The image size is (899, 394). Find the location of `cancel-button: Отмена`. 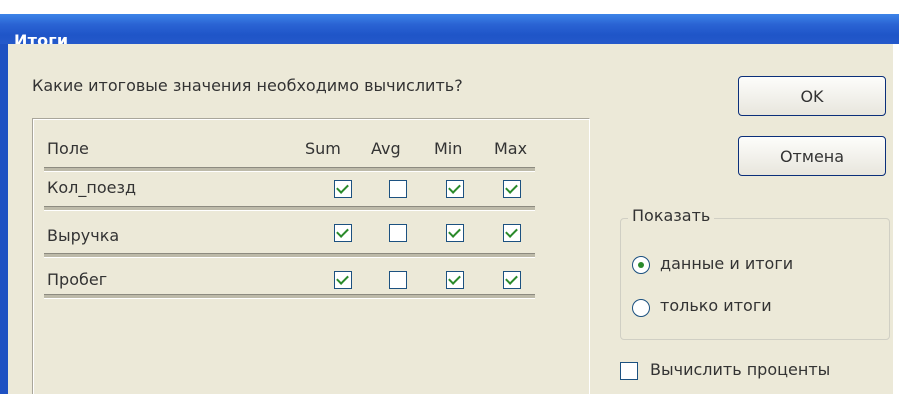

cancel-button: Отмена is located at coordinates (812, 156).